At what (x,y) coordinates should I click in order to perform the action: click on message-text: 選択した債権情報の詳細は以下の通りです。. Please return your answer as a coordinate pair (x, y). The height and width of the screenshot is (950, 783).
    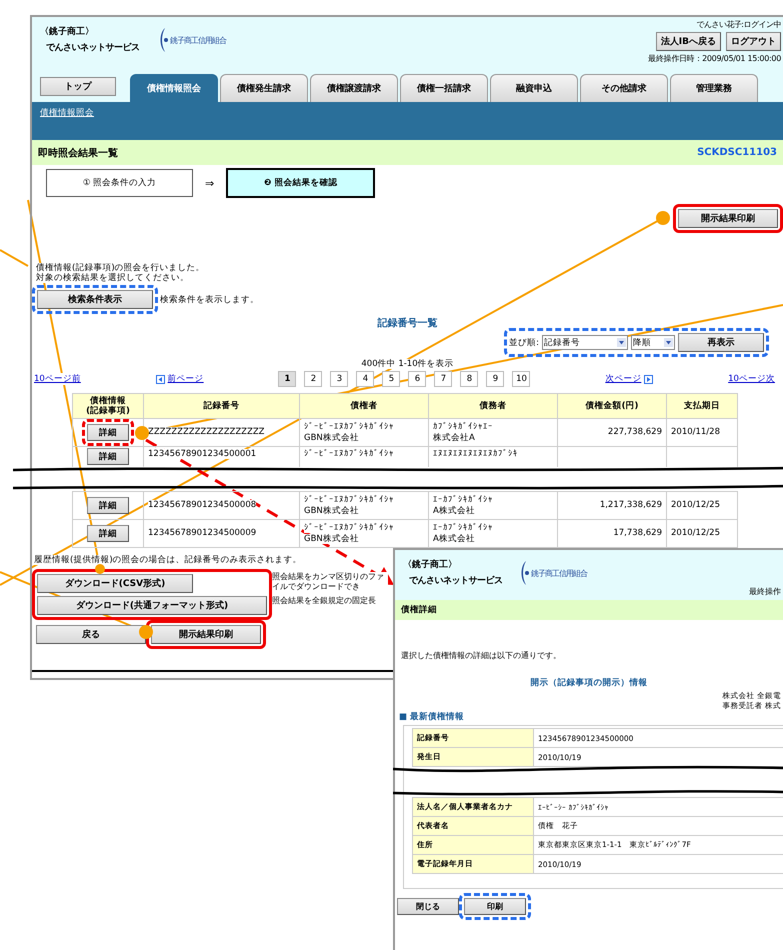
    Looking at the image, I should click on (481, 655).